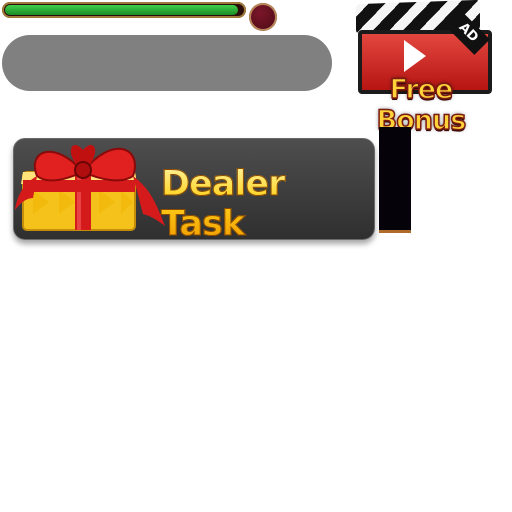 The image size is (512, 512). I want to click on empty-panel, so click(167, 63).